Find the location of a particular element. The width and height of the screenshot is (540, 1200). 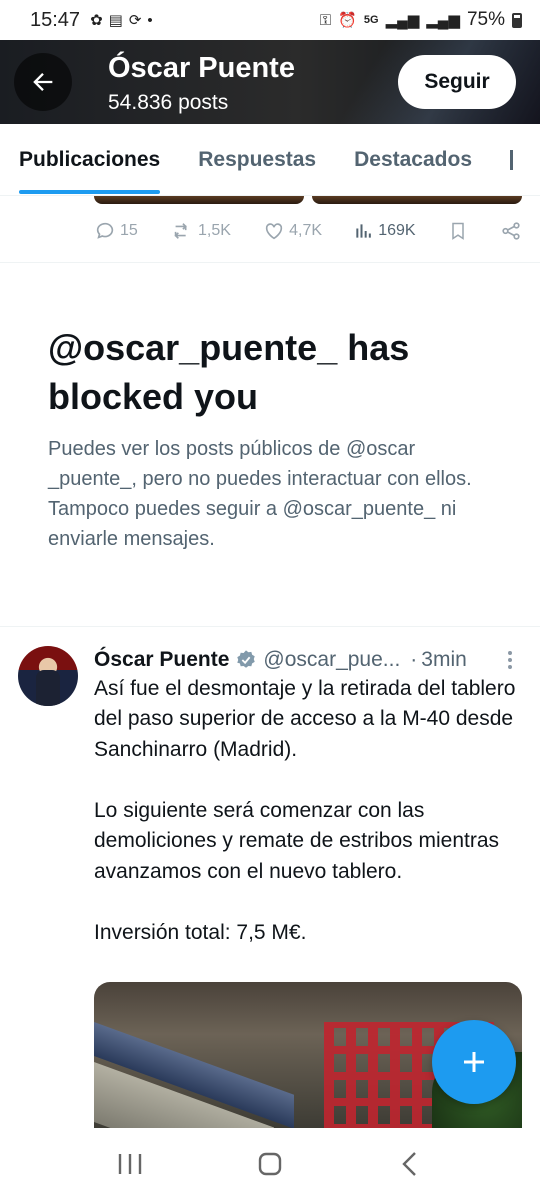

back-nav-icon is located at coordinates (409, 1164).